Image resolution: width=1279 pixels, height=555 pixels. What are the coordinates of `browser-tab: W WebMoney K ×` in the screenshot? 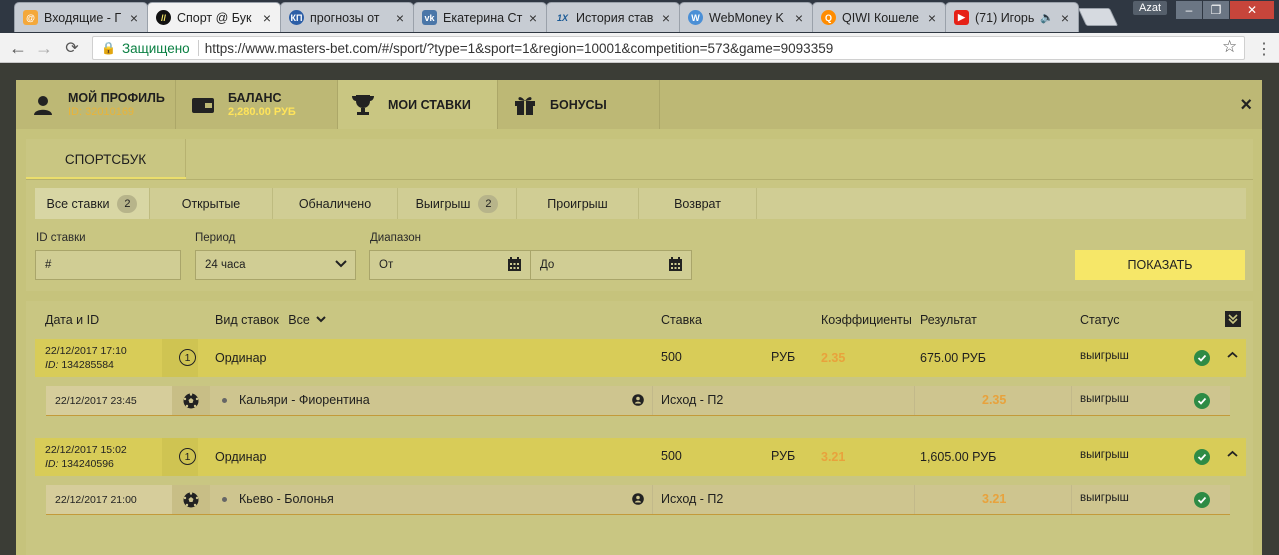 It's located at (746, 17).